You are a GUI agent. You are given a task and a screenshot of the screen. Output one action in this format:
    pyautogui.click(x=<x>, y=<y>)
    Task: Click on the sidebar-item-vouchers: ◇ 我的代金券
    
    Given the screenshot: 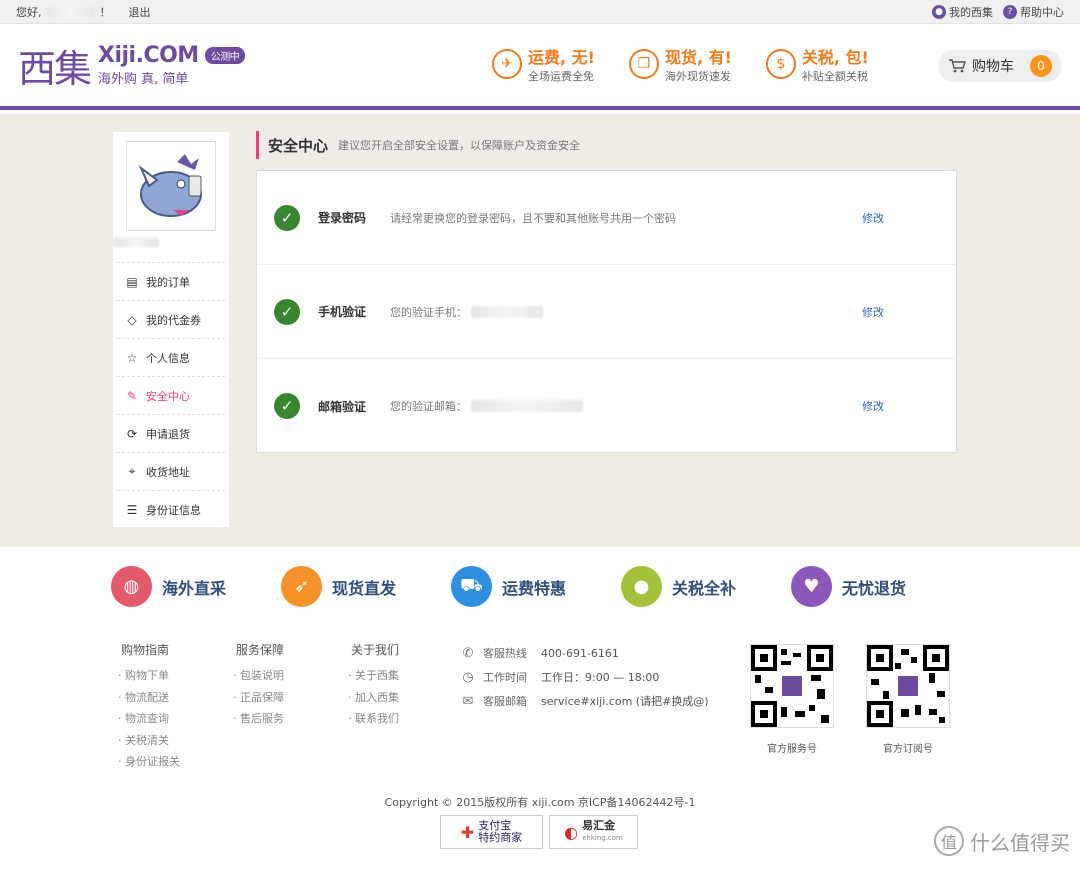 What is the action you would take?
    pyautogui.click(x=171, y=319)
    